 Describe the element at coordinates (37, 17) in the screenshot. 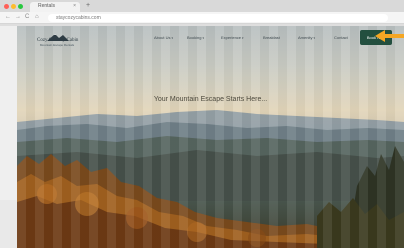

I see `home-icon: ⌂` at that location.